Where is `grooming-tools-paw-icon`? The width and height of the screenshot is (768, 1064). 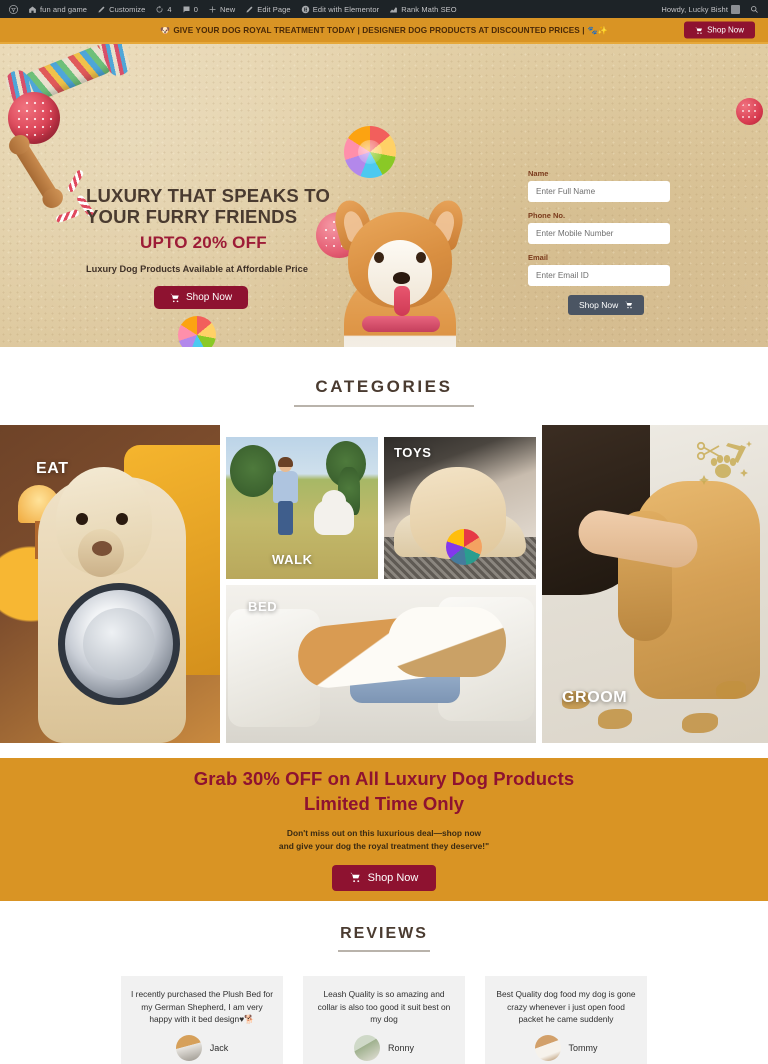 grooming-tools-paw-icon is located at coordinates (724, 460).